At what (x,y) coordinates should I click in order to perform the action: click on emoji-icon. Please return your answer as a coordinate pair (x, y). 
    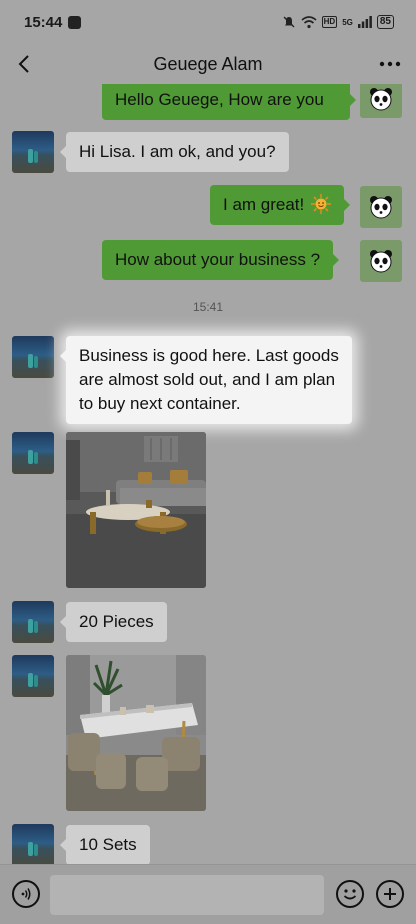
    Looking at the image, I should click on (350, 894).